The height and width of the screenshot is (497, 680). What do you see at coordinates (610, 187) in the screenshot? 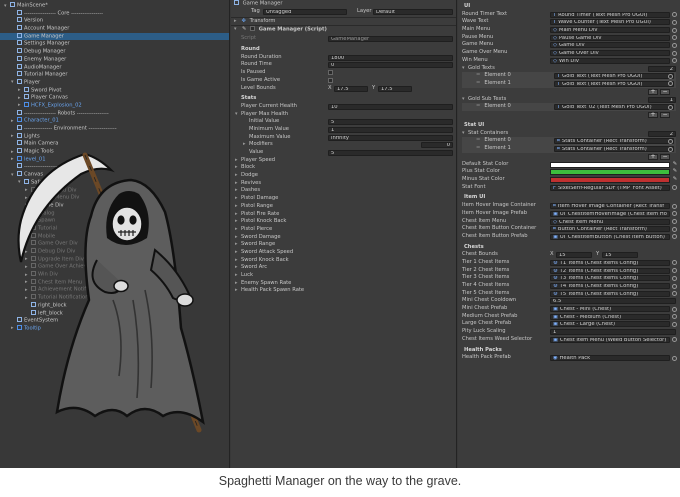
I see `object-reference-field: F SixelSerif-Regular SDF (TMP_Font Asset)` at bounding box center [610, 187].